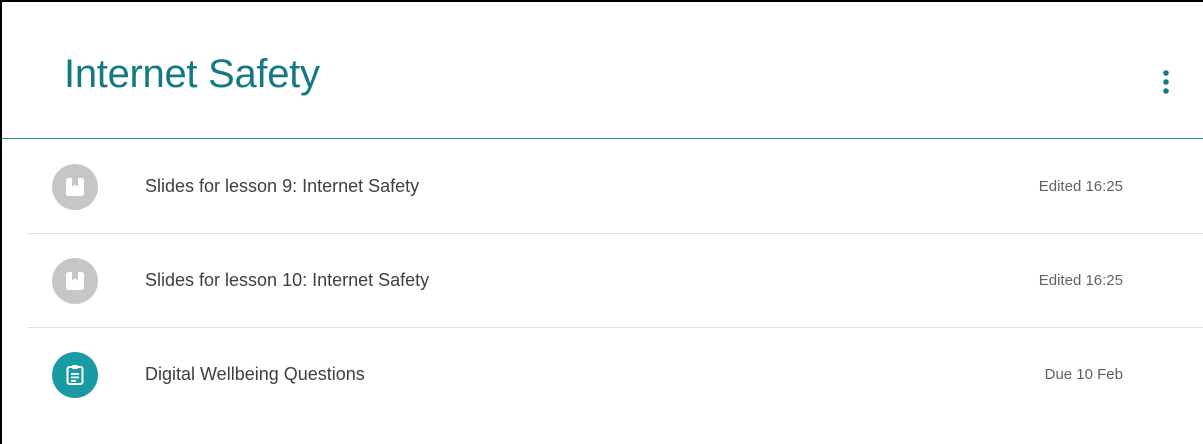  What do you see at coordinates (192, 74) in the screenshot?
I see `topic-title: Internet Safety` at bounding box center [192, 74].